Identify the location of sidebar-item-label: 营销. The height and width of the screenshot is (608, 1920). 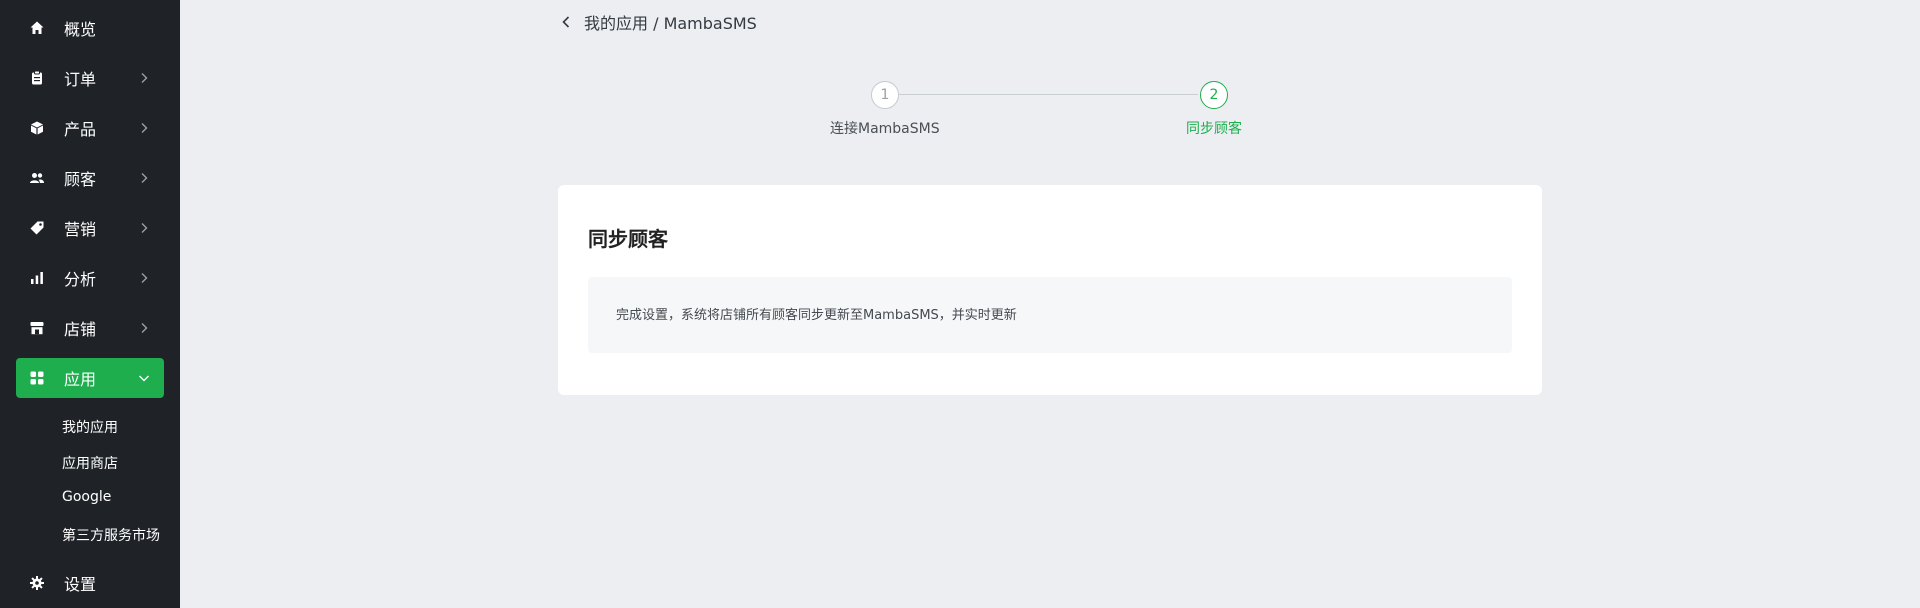
(80, 229).